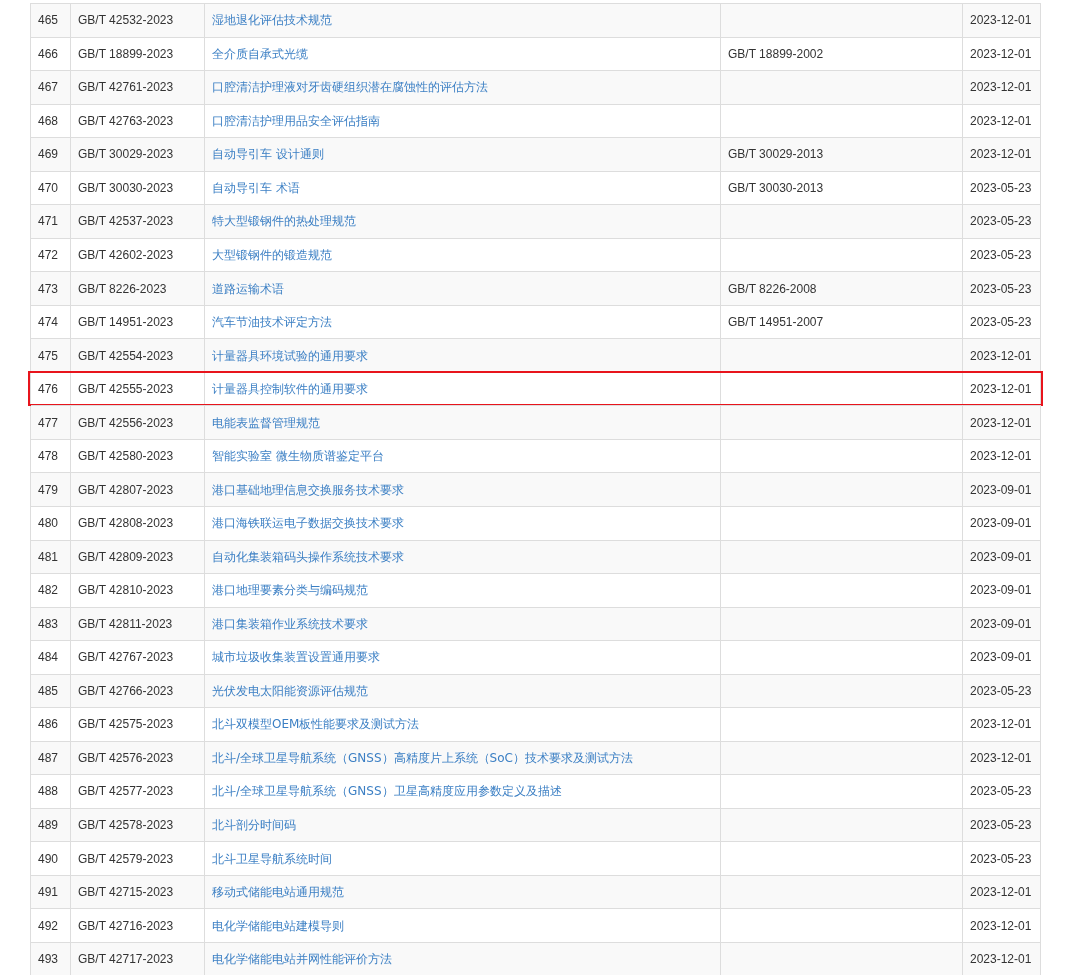 The width and height of the screenshot is (1080, 980). I want to click on title-link: 光伏发电太阳能资源评估规范, so click(290, 690).